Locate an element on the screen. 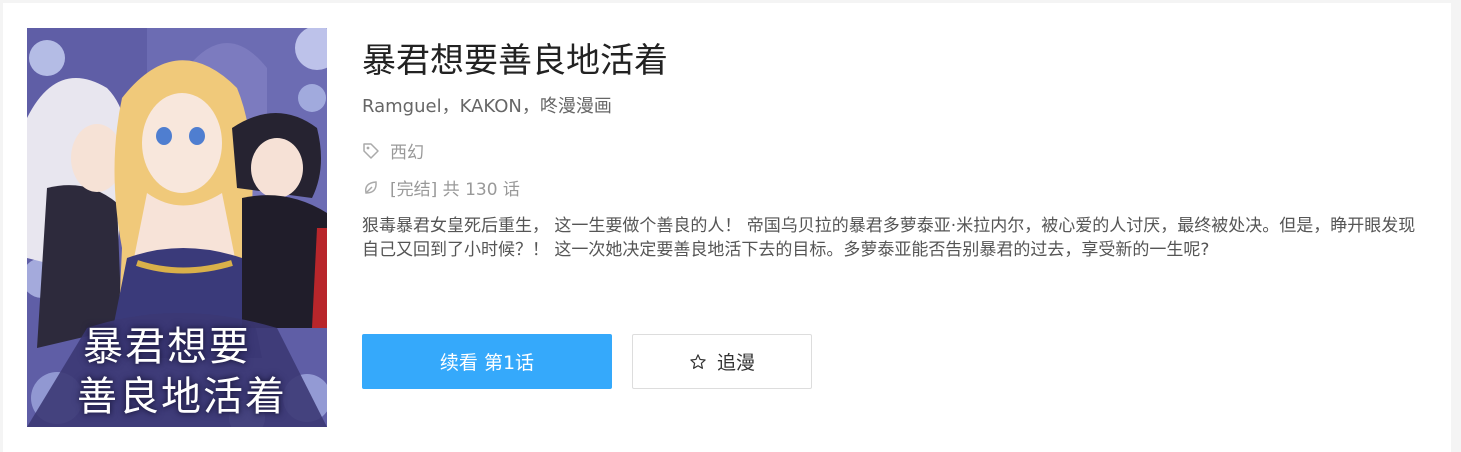 The width and height of the screenshot is (1461, 452). leaf-icon is located at coordinates (370, 187).